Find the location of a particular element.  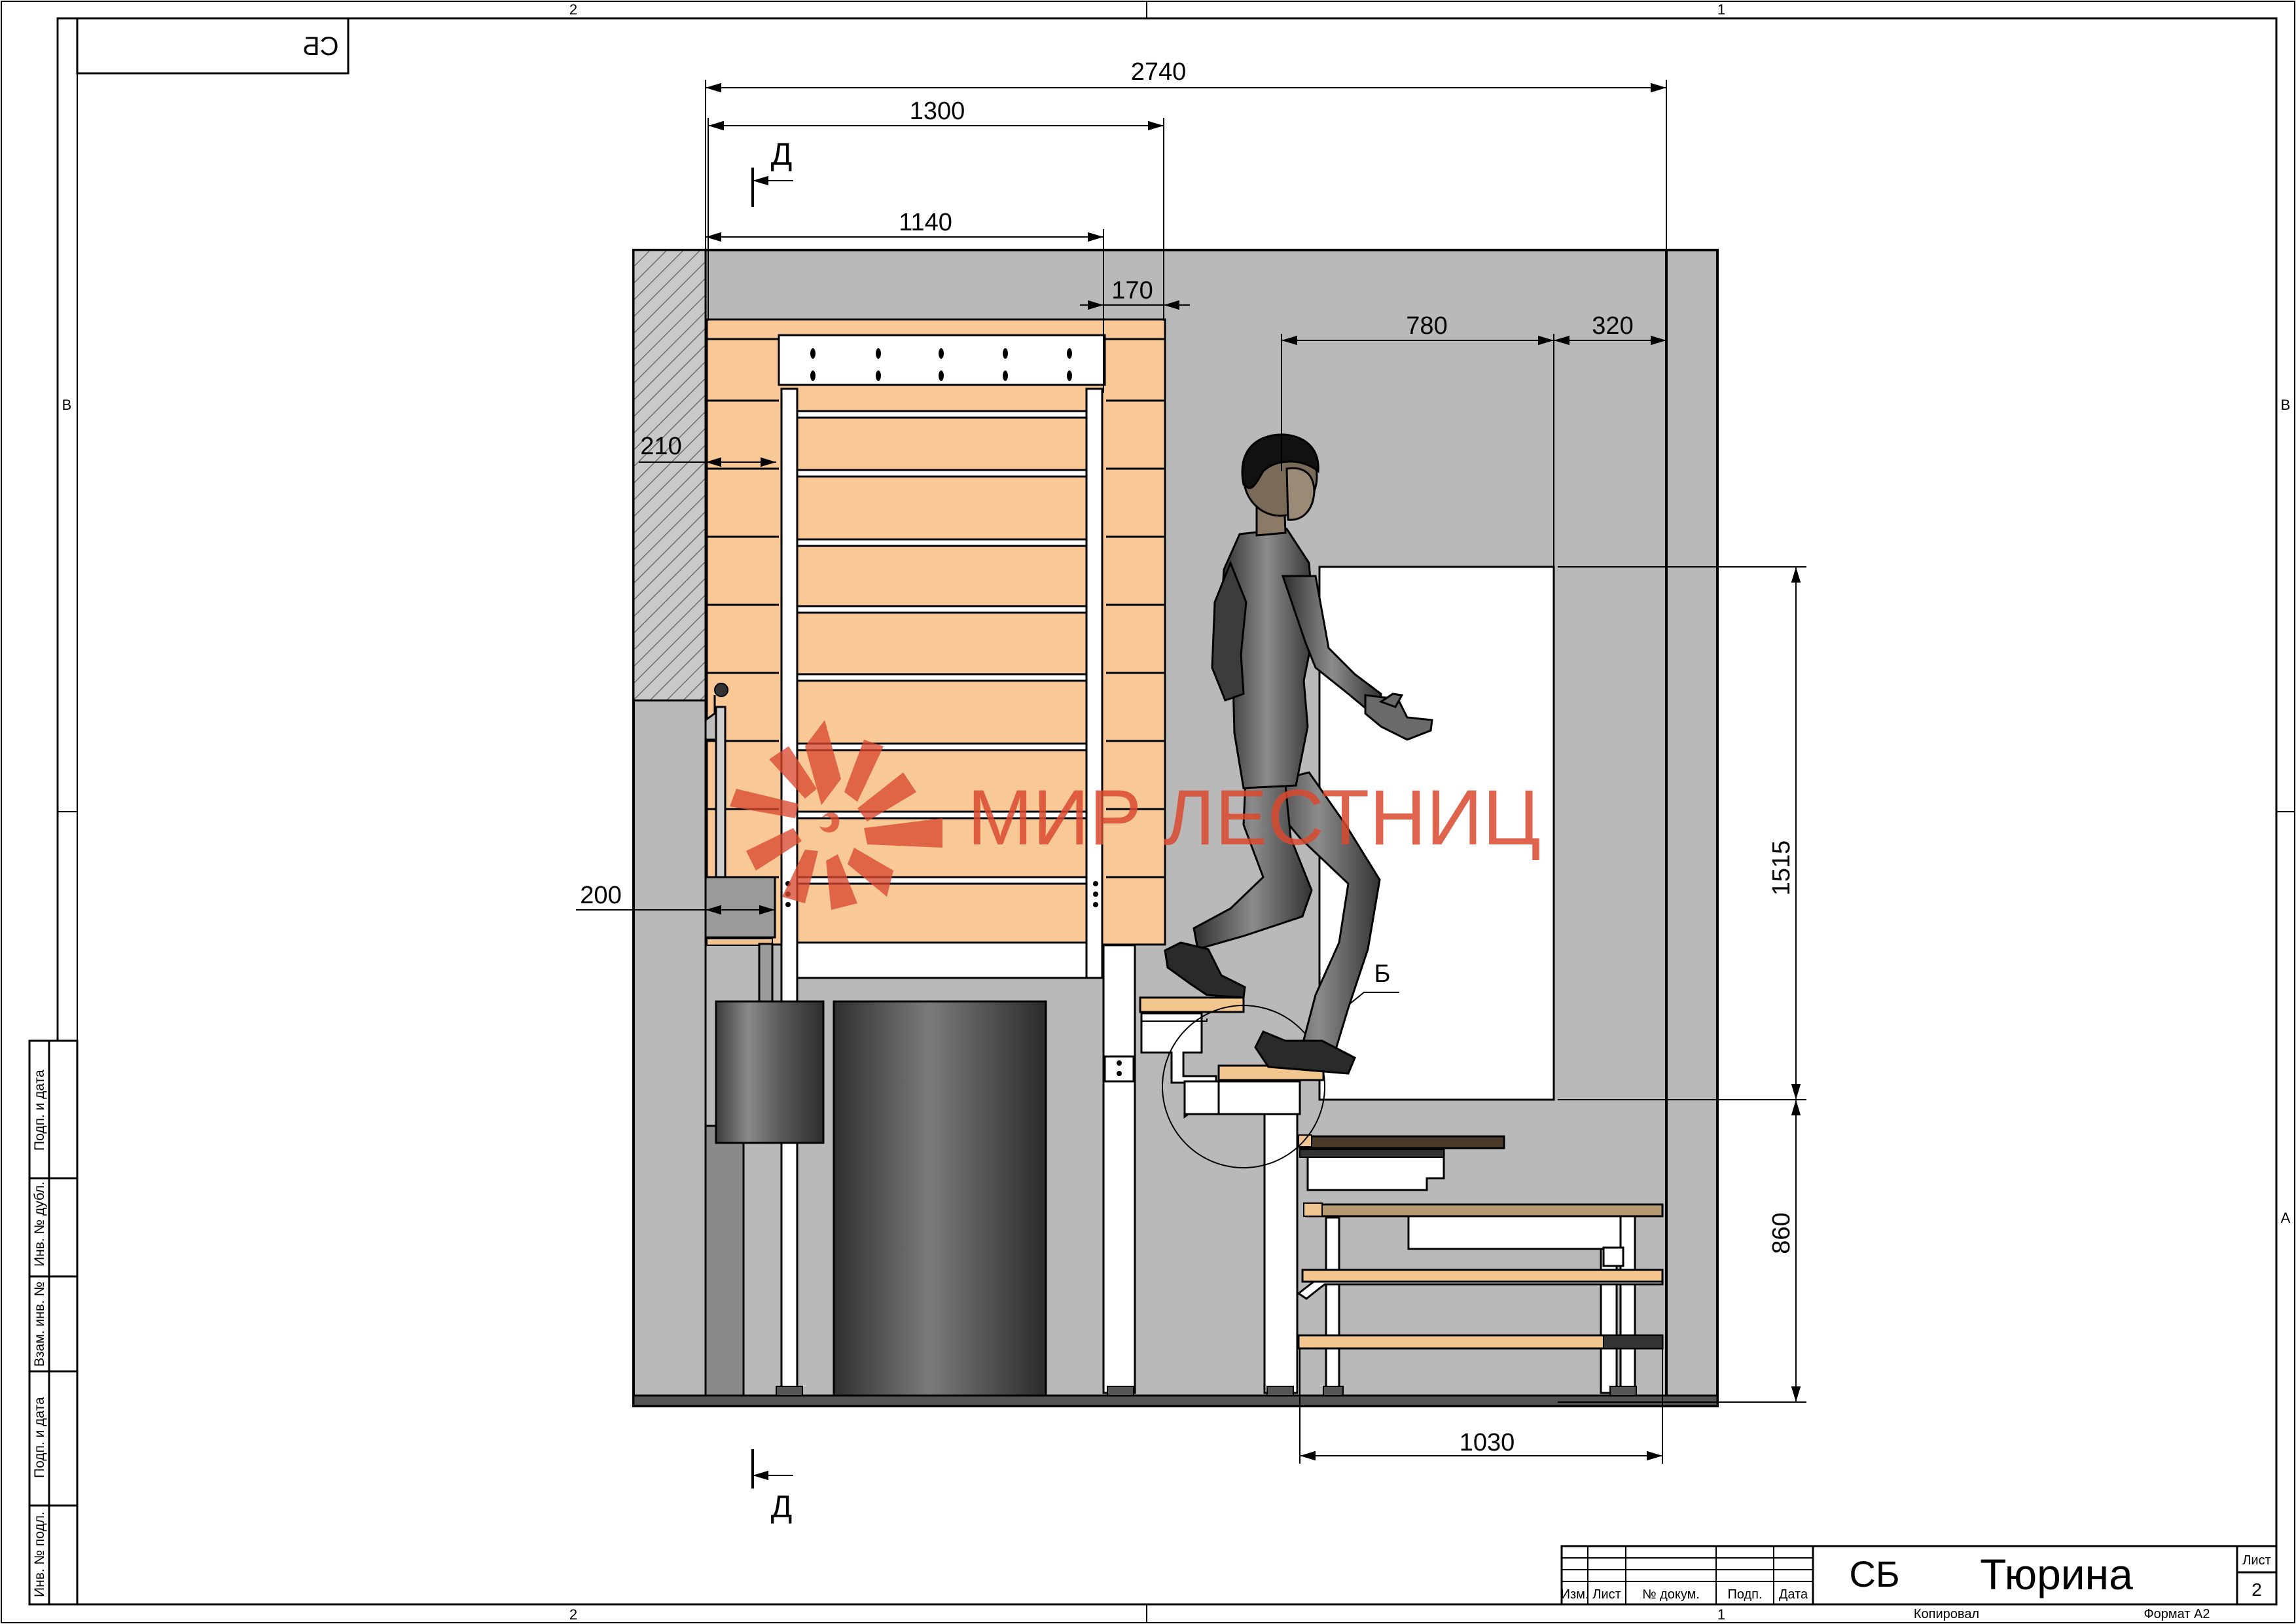

mirrored-code-text: СБ is located at coordinates (320, 46).